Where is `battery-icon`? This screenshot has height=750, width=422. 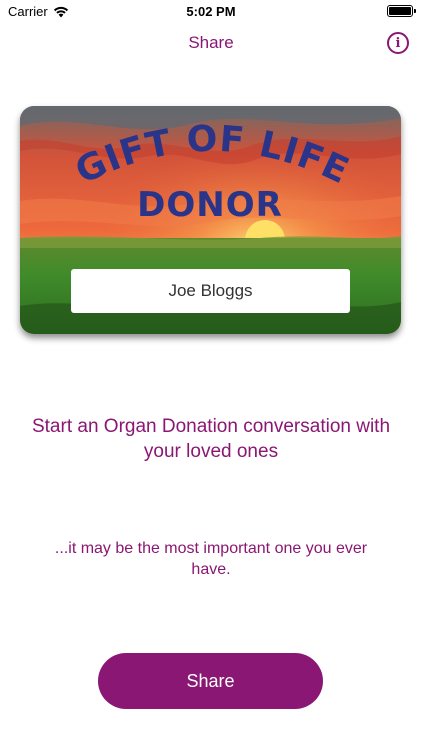
battery-icon is located at coordinates (401, 11).